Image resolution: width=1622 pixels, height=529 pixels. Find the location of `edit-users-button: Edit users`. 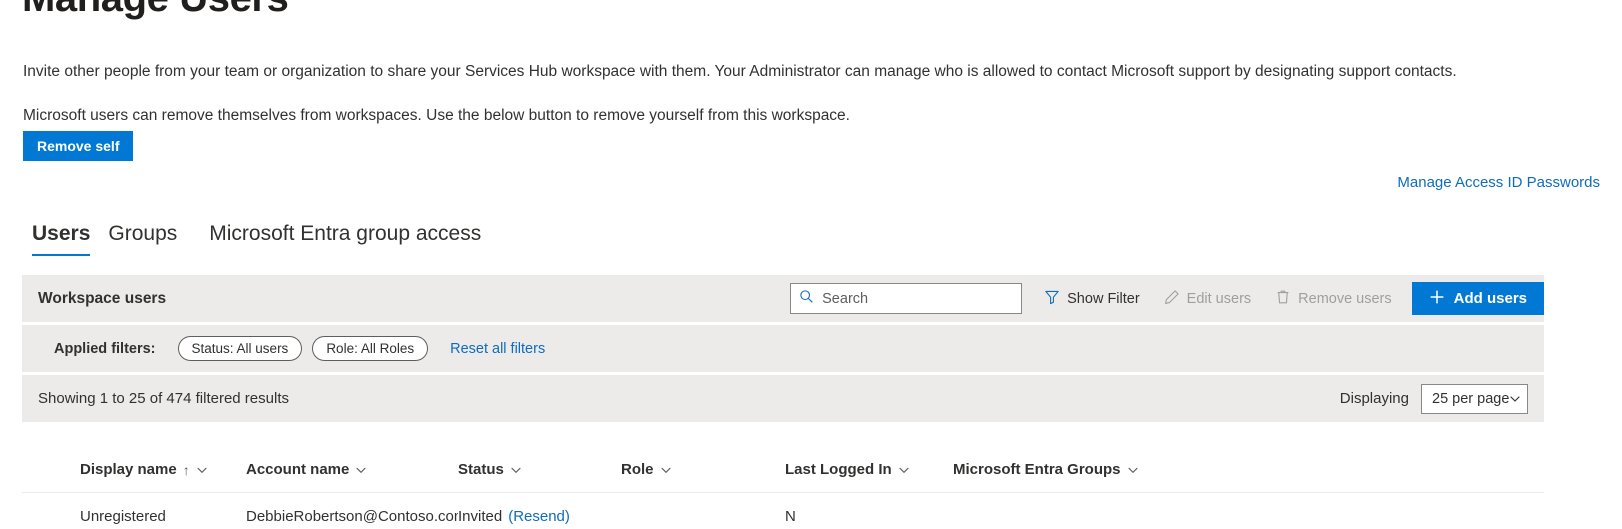

edit-users-button: Edit users is located at coordinates (1207, 299).